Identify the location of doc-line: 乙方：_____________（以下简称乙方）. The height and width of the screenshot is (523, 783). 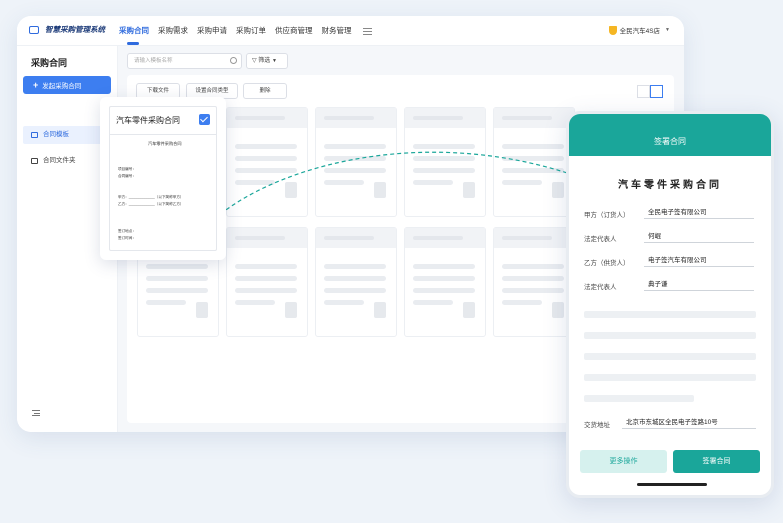
(151, 204).